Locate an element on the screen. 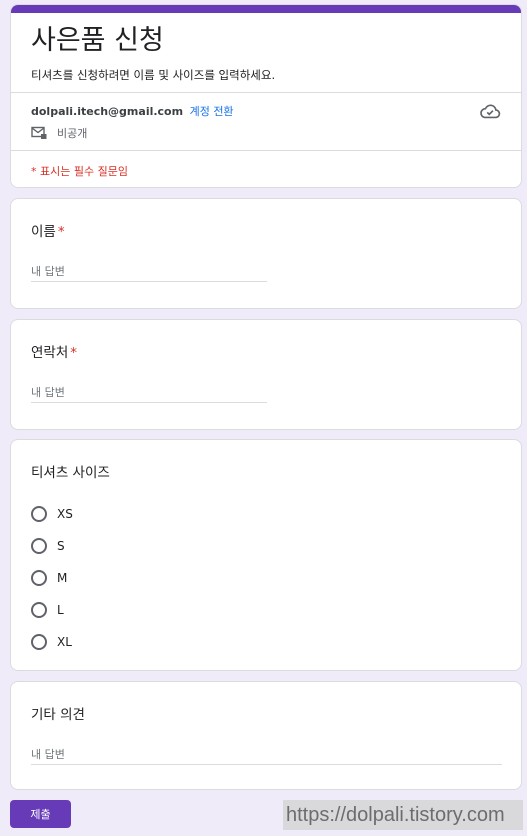 This screenshot has width=527, height=836. privacy-row: 비공개 is located at coordinates (59, 133).